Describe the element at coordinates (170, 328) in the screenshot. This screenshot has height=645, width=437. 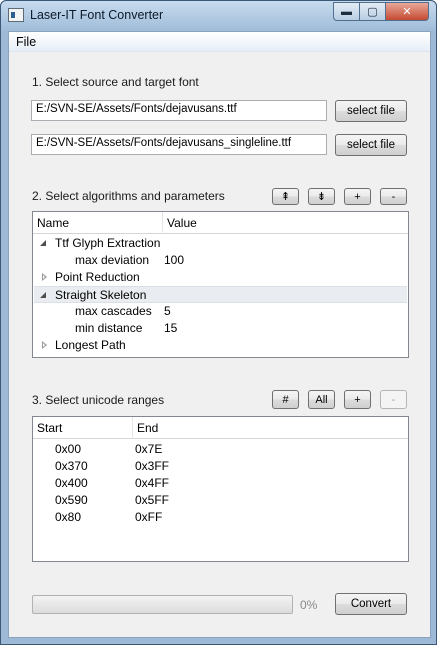
I see `parameter-value: 15` at that location.